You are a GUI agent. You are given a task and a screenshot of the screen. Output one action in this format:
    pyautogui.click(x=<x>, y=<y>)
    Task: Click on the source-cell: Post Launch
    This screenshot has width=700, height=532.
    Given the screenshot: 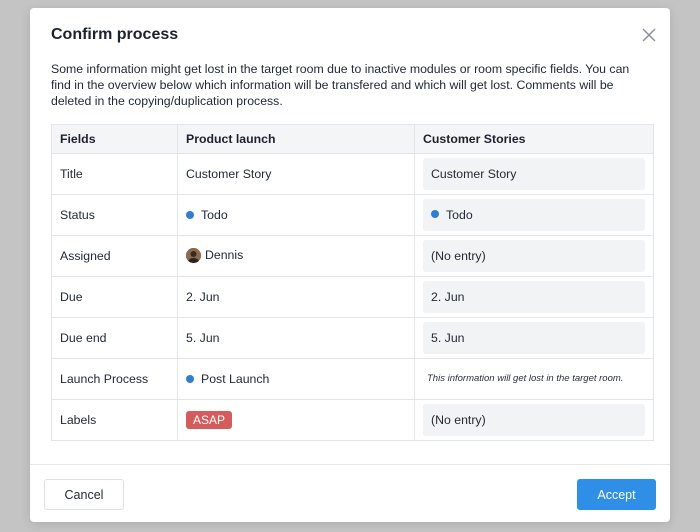 What is the action you would take?
    pyautogui.click(x=296, y=379)
    